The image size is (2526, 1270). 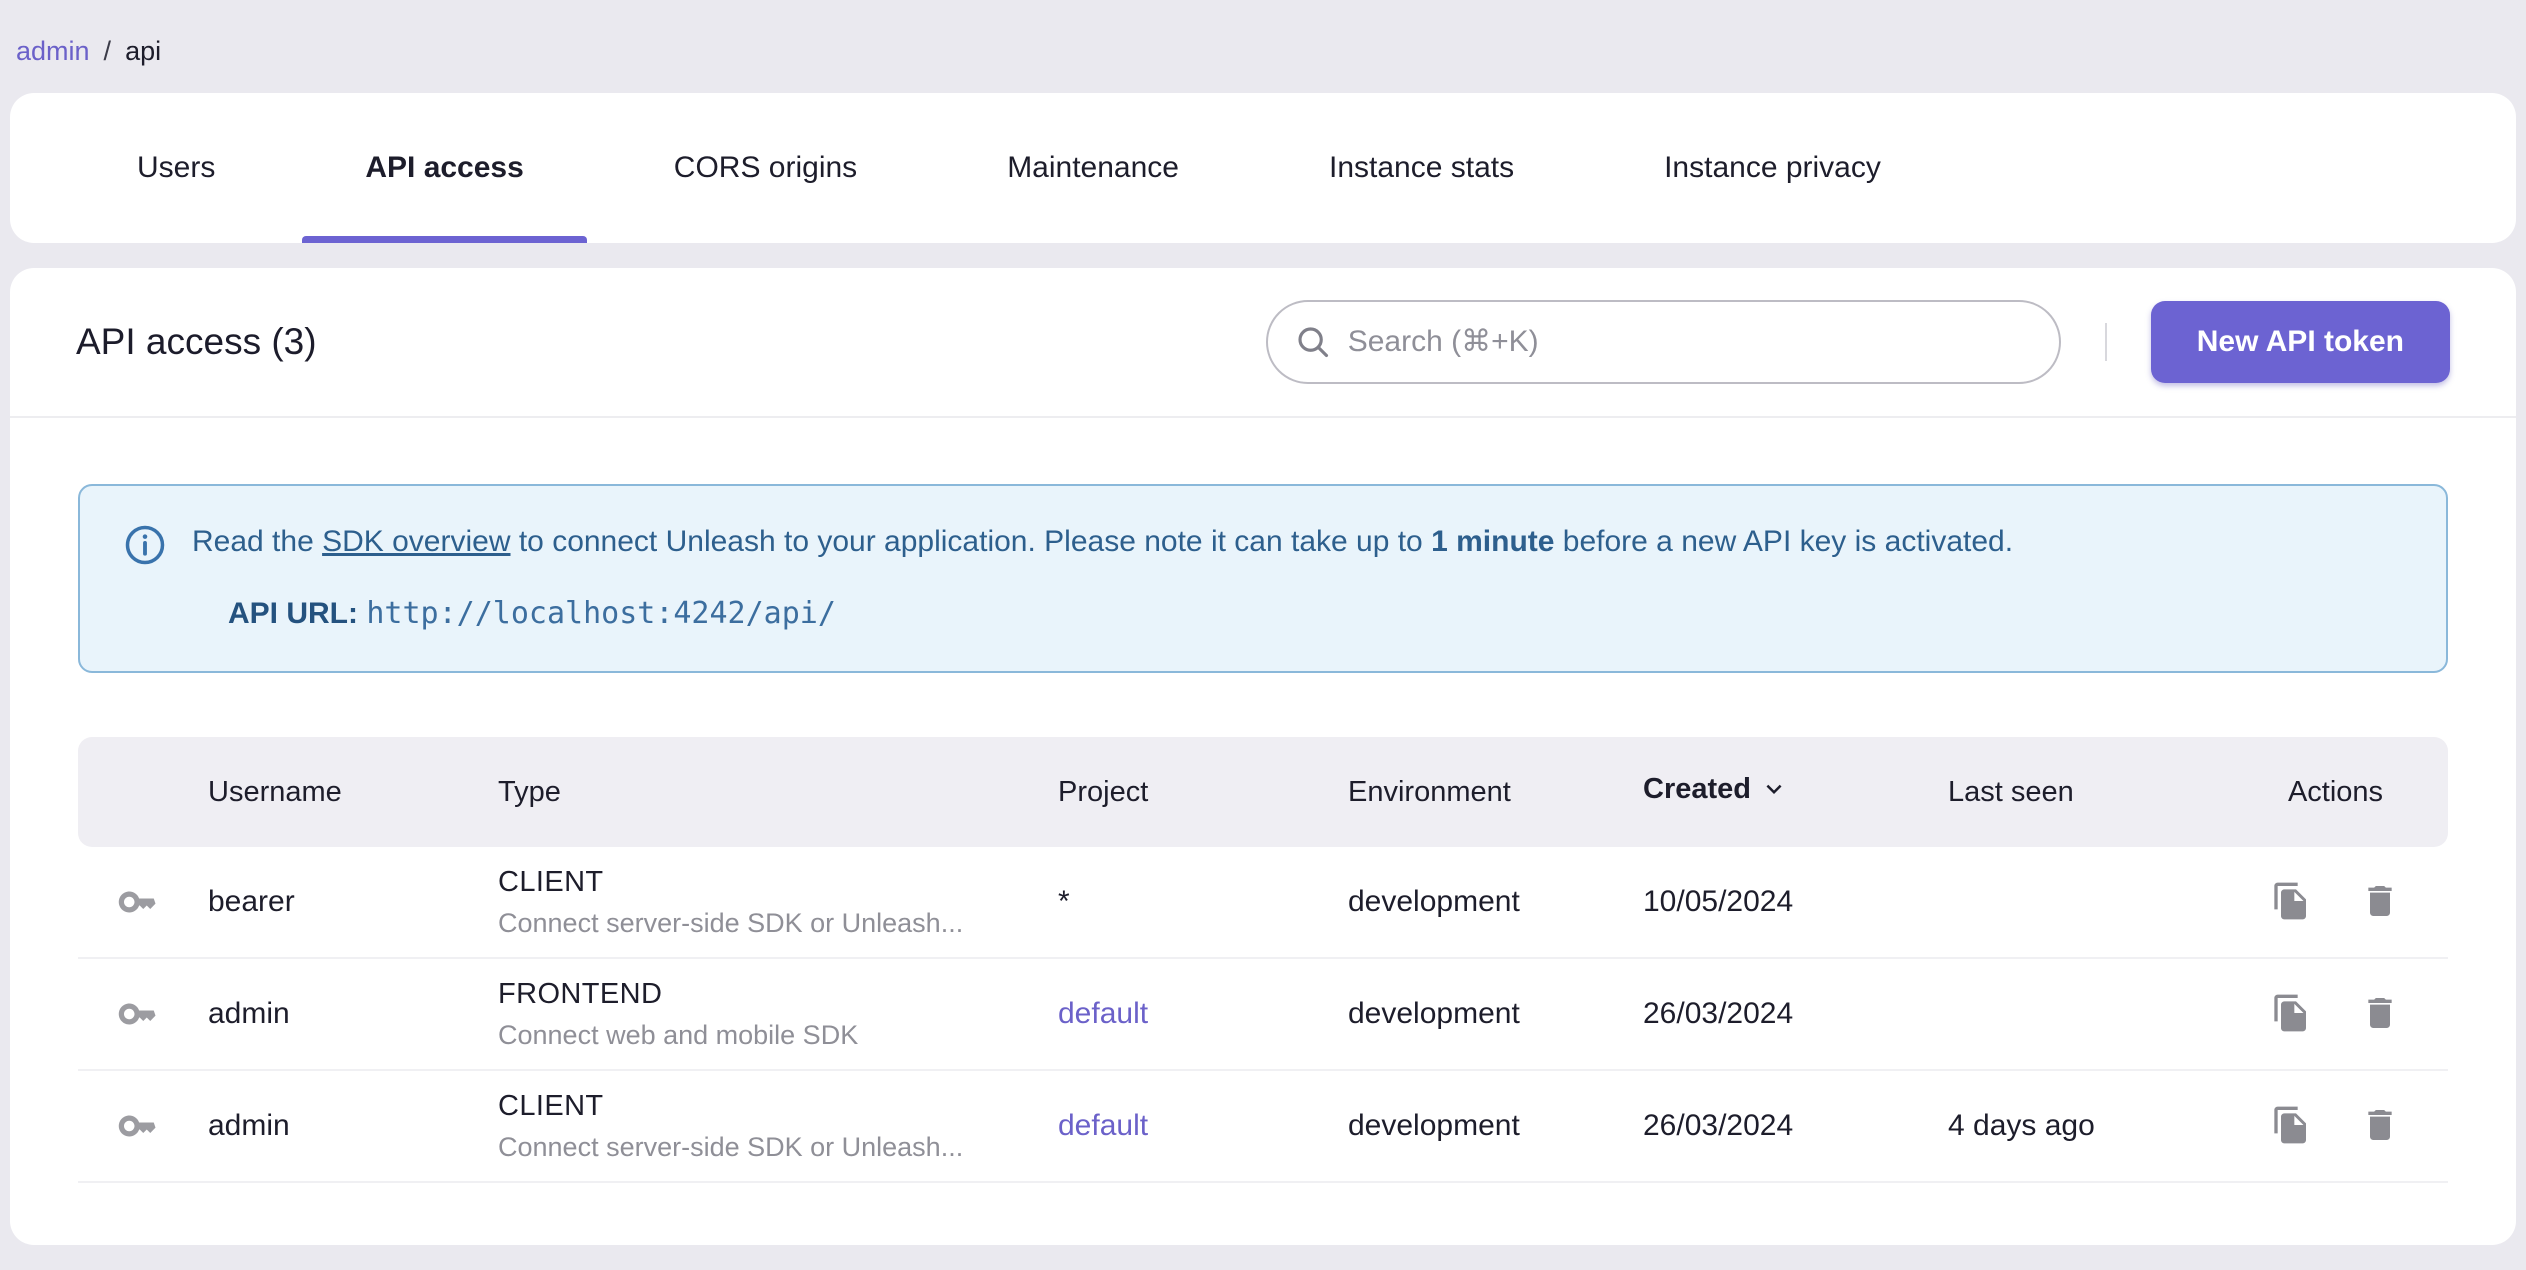 What do you see at coordinates (1795, 903) in the screenshot?
I see `created-cell: 10/05/2024` at bounding box center [1795, 903].